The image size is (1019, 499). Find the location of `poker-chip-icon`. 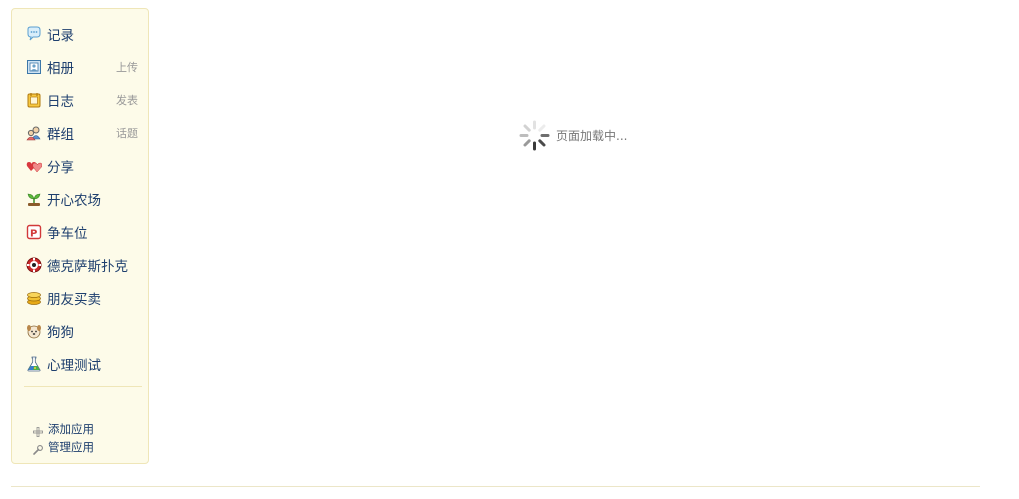

poker-chip-icon is located at coordinates (34, 265).